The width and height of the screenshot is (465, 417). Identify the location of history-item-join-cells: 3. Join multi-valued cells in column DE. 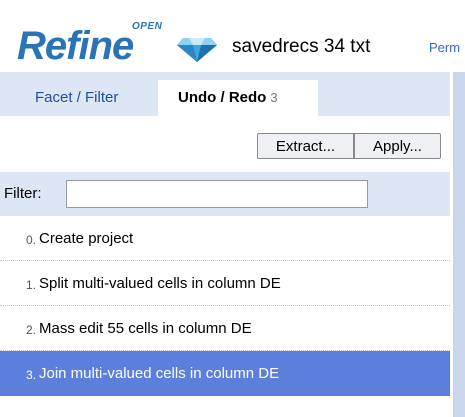
(225, 373).